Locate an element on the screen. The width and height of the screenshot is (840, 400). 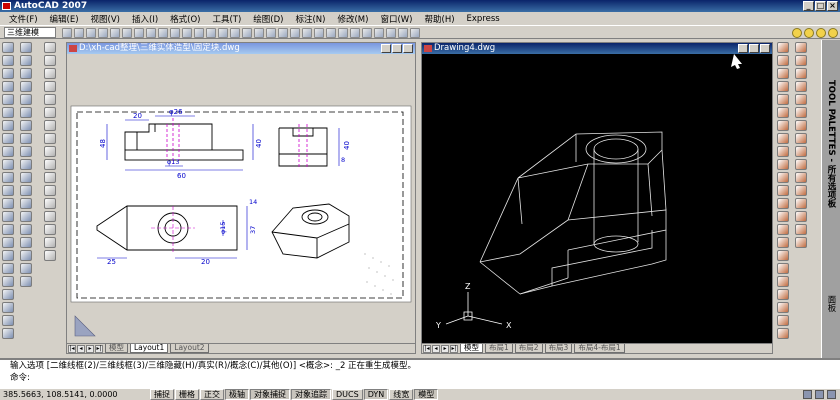
save-icon is located at coordinates (91, 33).